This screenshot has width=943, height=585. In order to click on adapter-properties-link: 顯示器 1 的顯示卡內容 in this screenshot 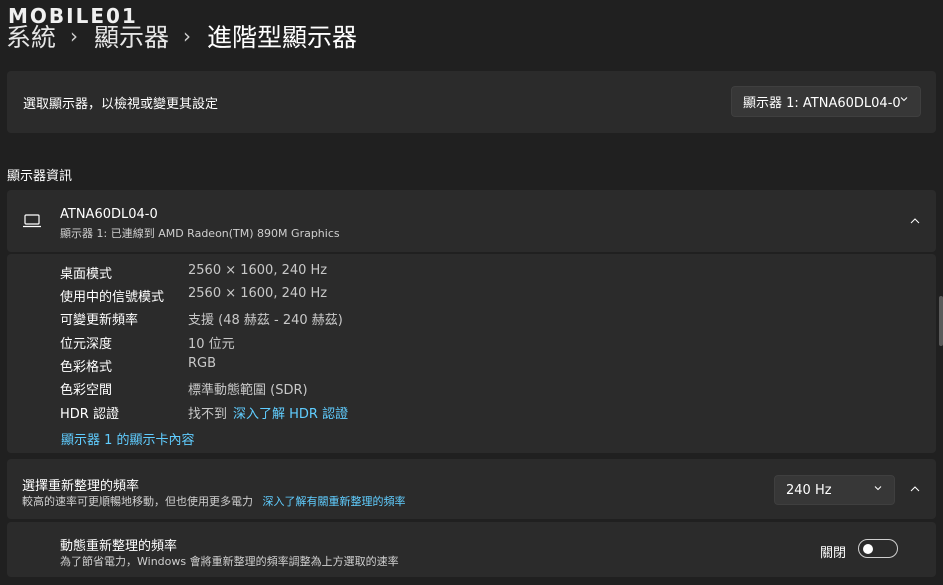, I will do `click(128, 438)`.